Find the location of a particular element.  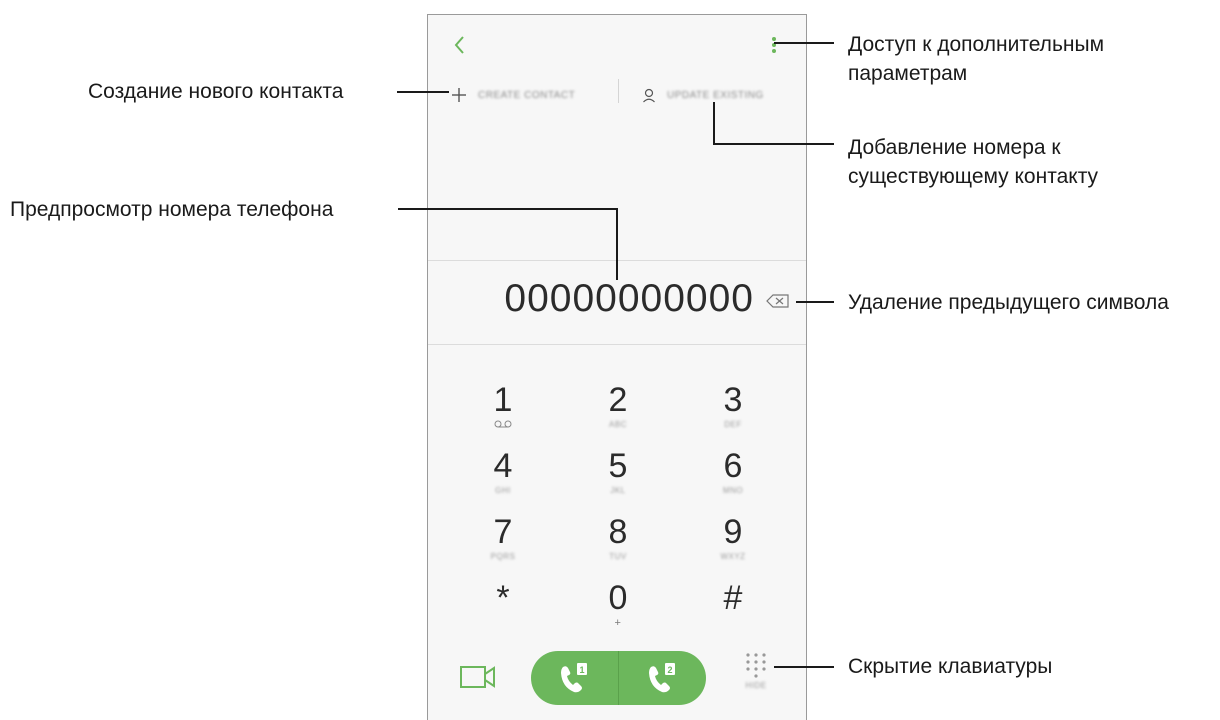

key-digit: 5 is located at coordinates (618, 466).